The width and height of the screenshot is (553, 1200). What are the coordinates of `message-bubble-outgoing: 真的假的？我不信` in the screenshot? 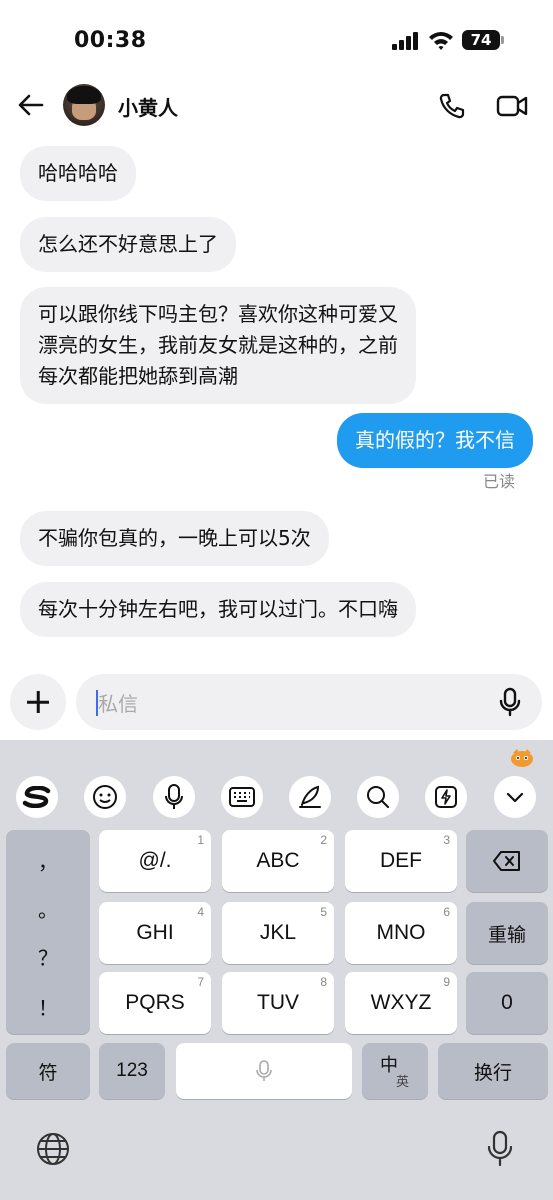 It's located at (435, 440).